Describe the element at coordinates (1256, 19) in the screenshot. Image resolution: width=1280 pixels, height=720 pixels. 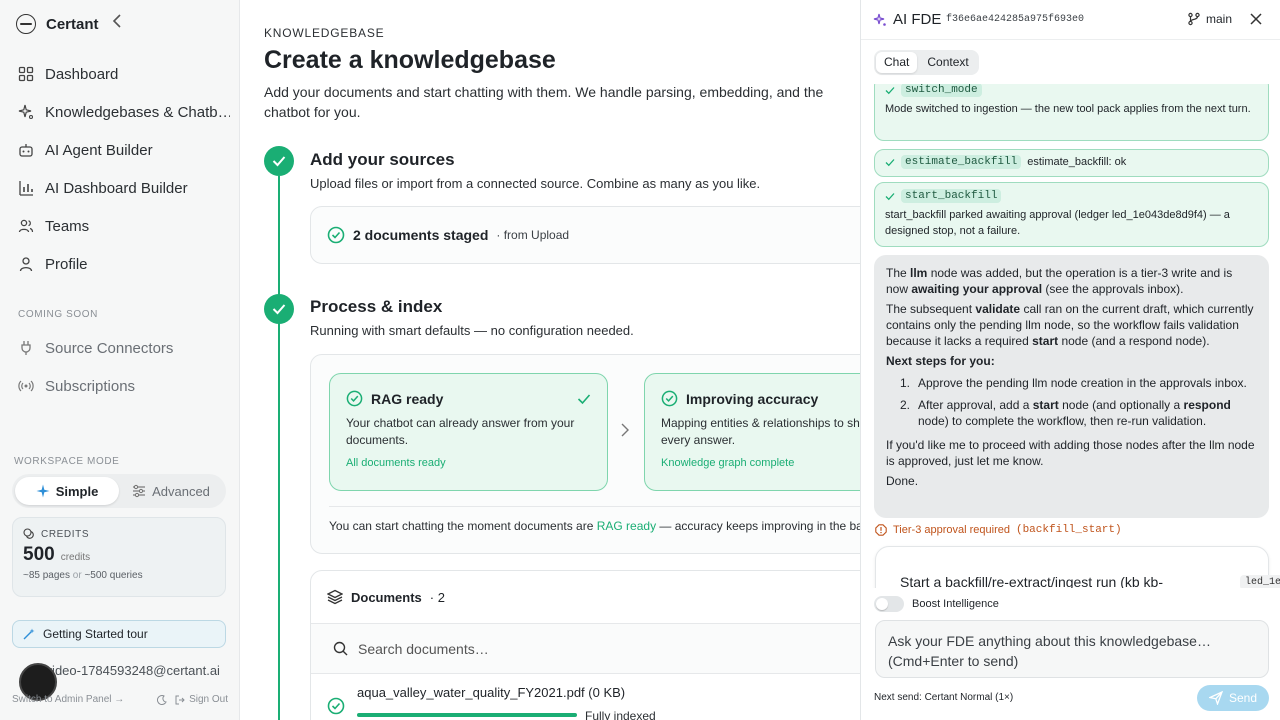
I see `close-icon` at that location.